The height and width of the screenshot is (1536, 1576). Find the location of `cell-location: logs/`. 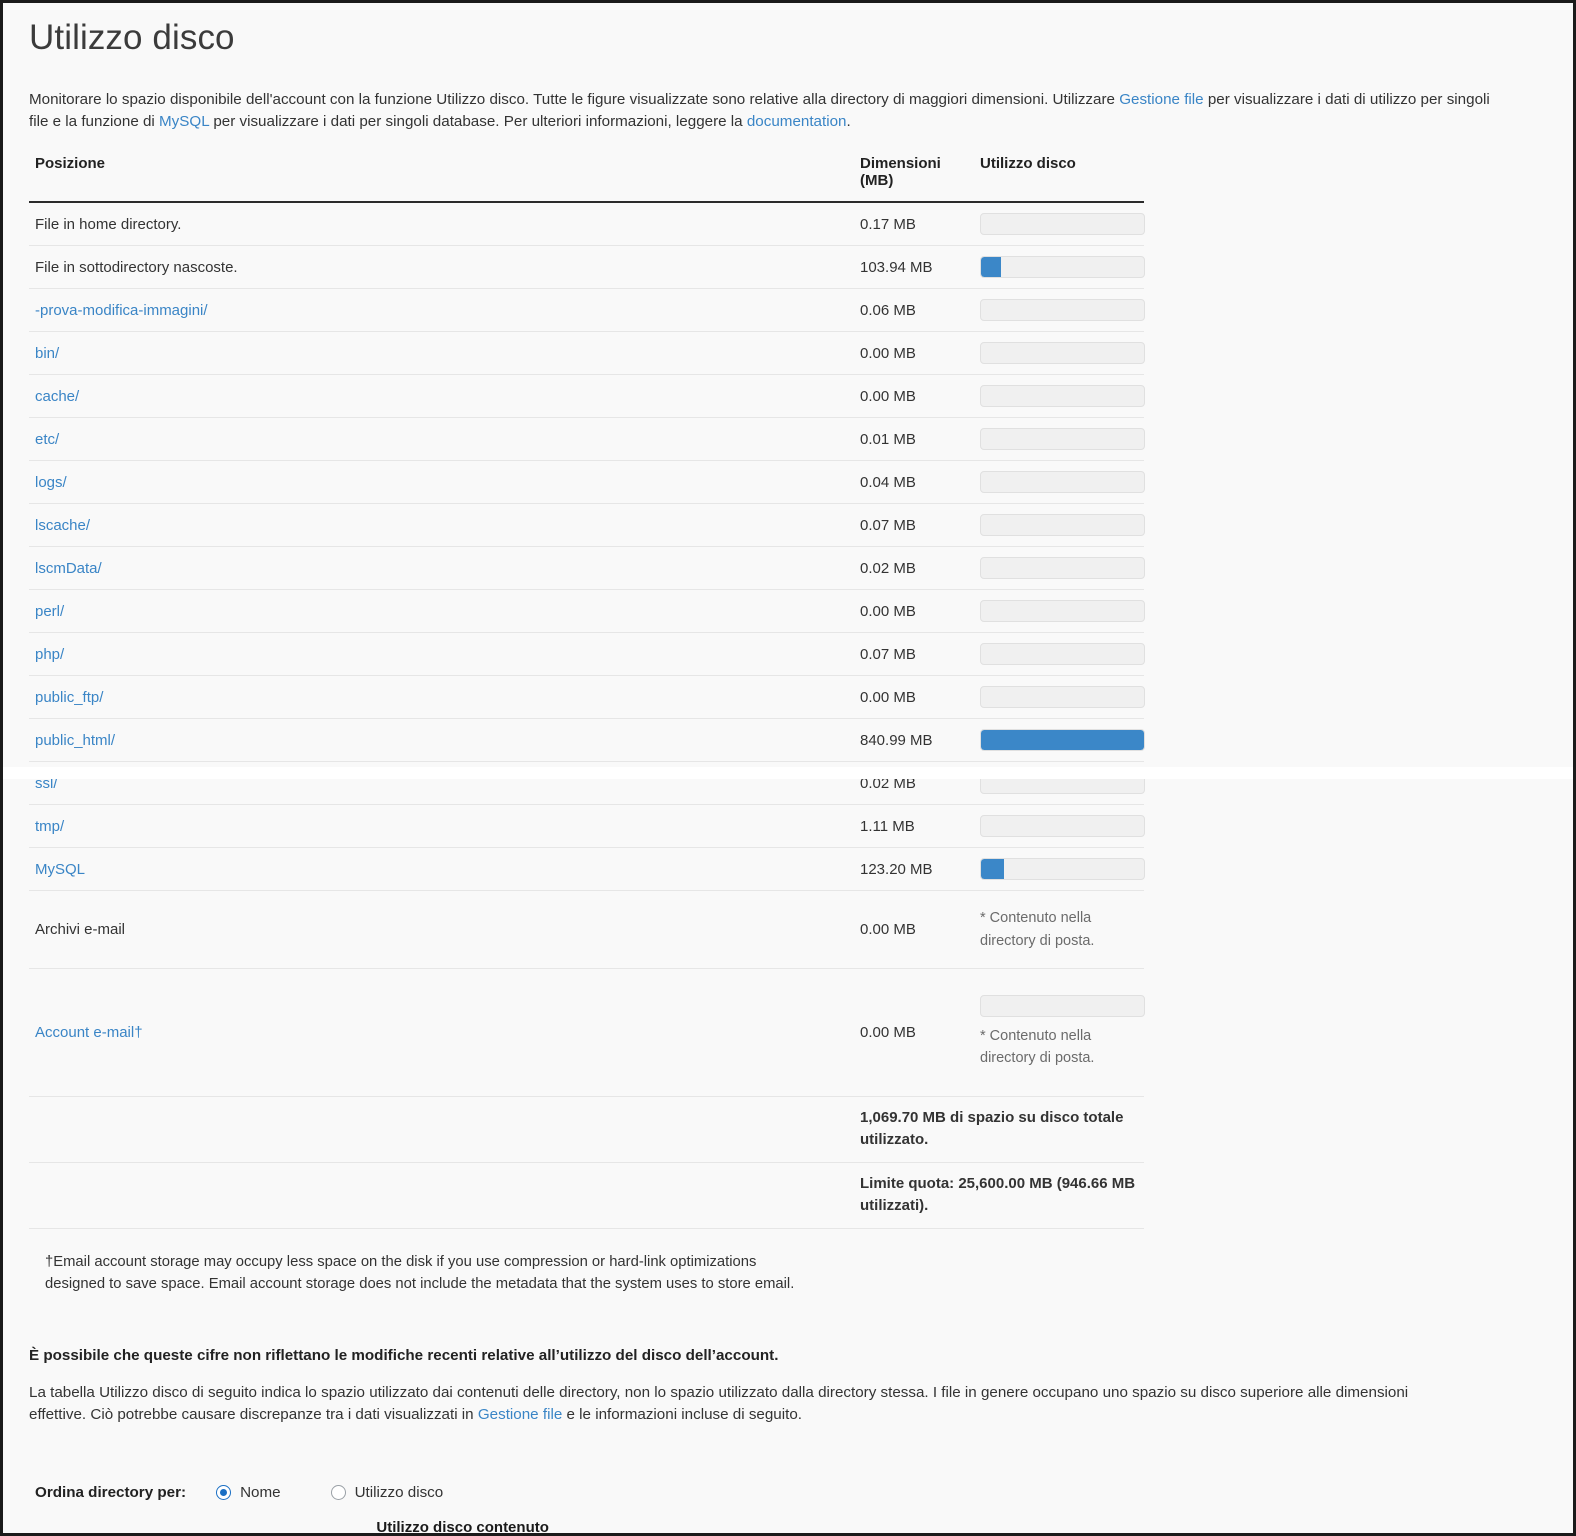

cell-location: logs/ is located at coordinates (441, 482).